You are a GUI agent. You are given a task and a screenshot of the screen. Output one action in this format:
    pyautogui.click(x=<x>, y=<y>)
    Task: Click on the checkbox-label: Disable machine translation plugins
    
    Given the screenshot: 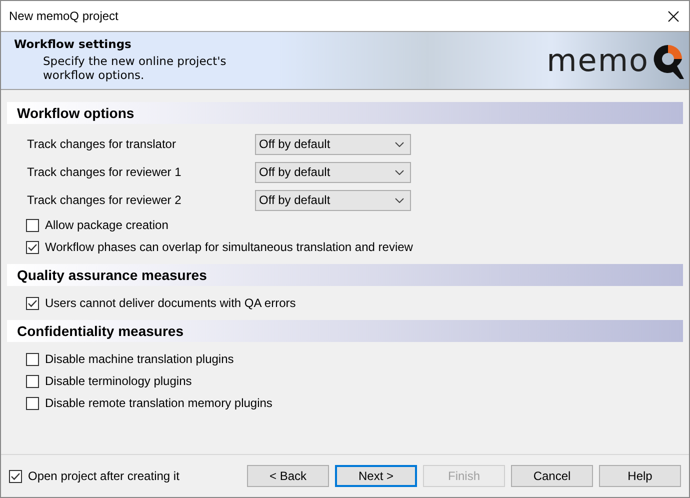 What is the action you would take?
    pyautogui.click(x=139, y=359)
    